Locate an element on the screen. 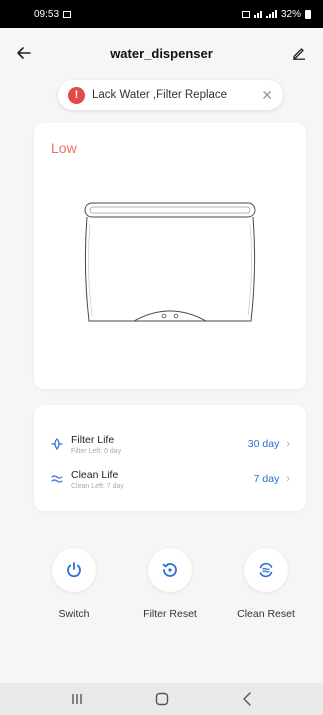  back-nav-button is located at coordinates (247, 699).